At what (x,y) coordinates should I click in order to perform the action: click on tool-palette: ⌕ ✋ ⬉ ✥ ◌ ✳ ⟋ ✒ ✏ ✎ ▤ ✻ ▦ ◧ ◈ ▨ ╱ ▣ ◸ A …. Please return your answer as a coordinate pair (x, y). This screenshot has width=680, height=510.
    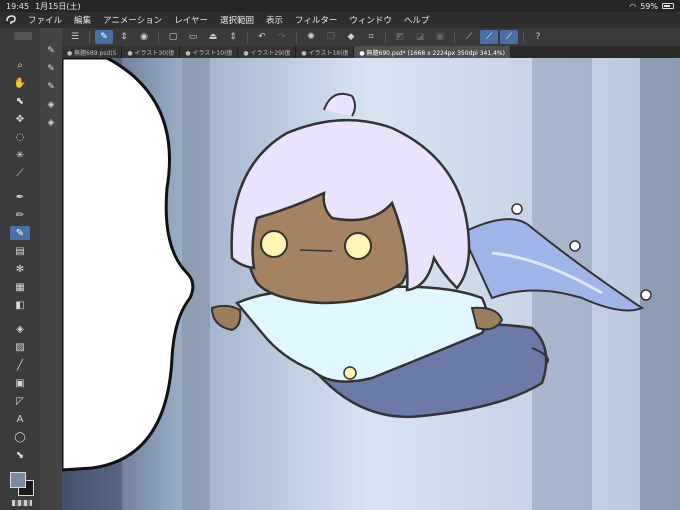
    Looking at the image, I should click on (20, 269).